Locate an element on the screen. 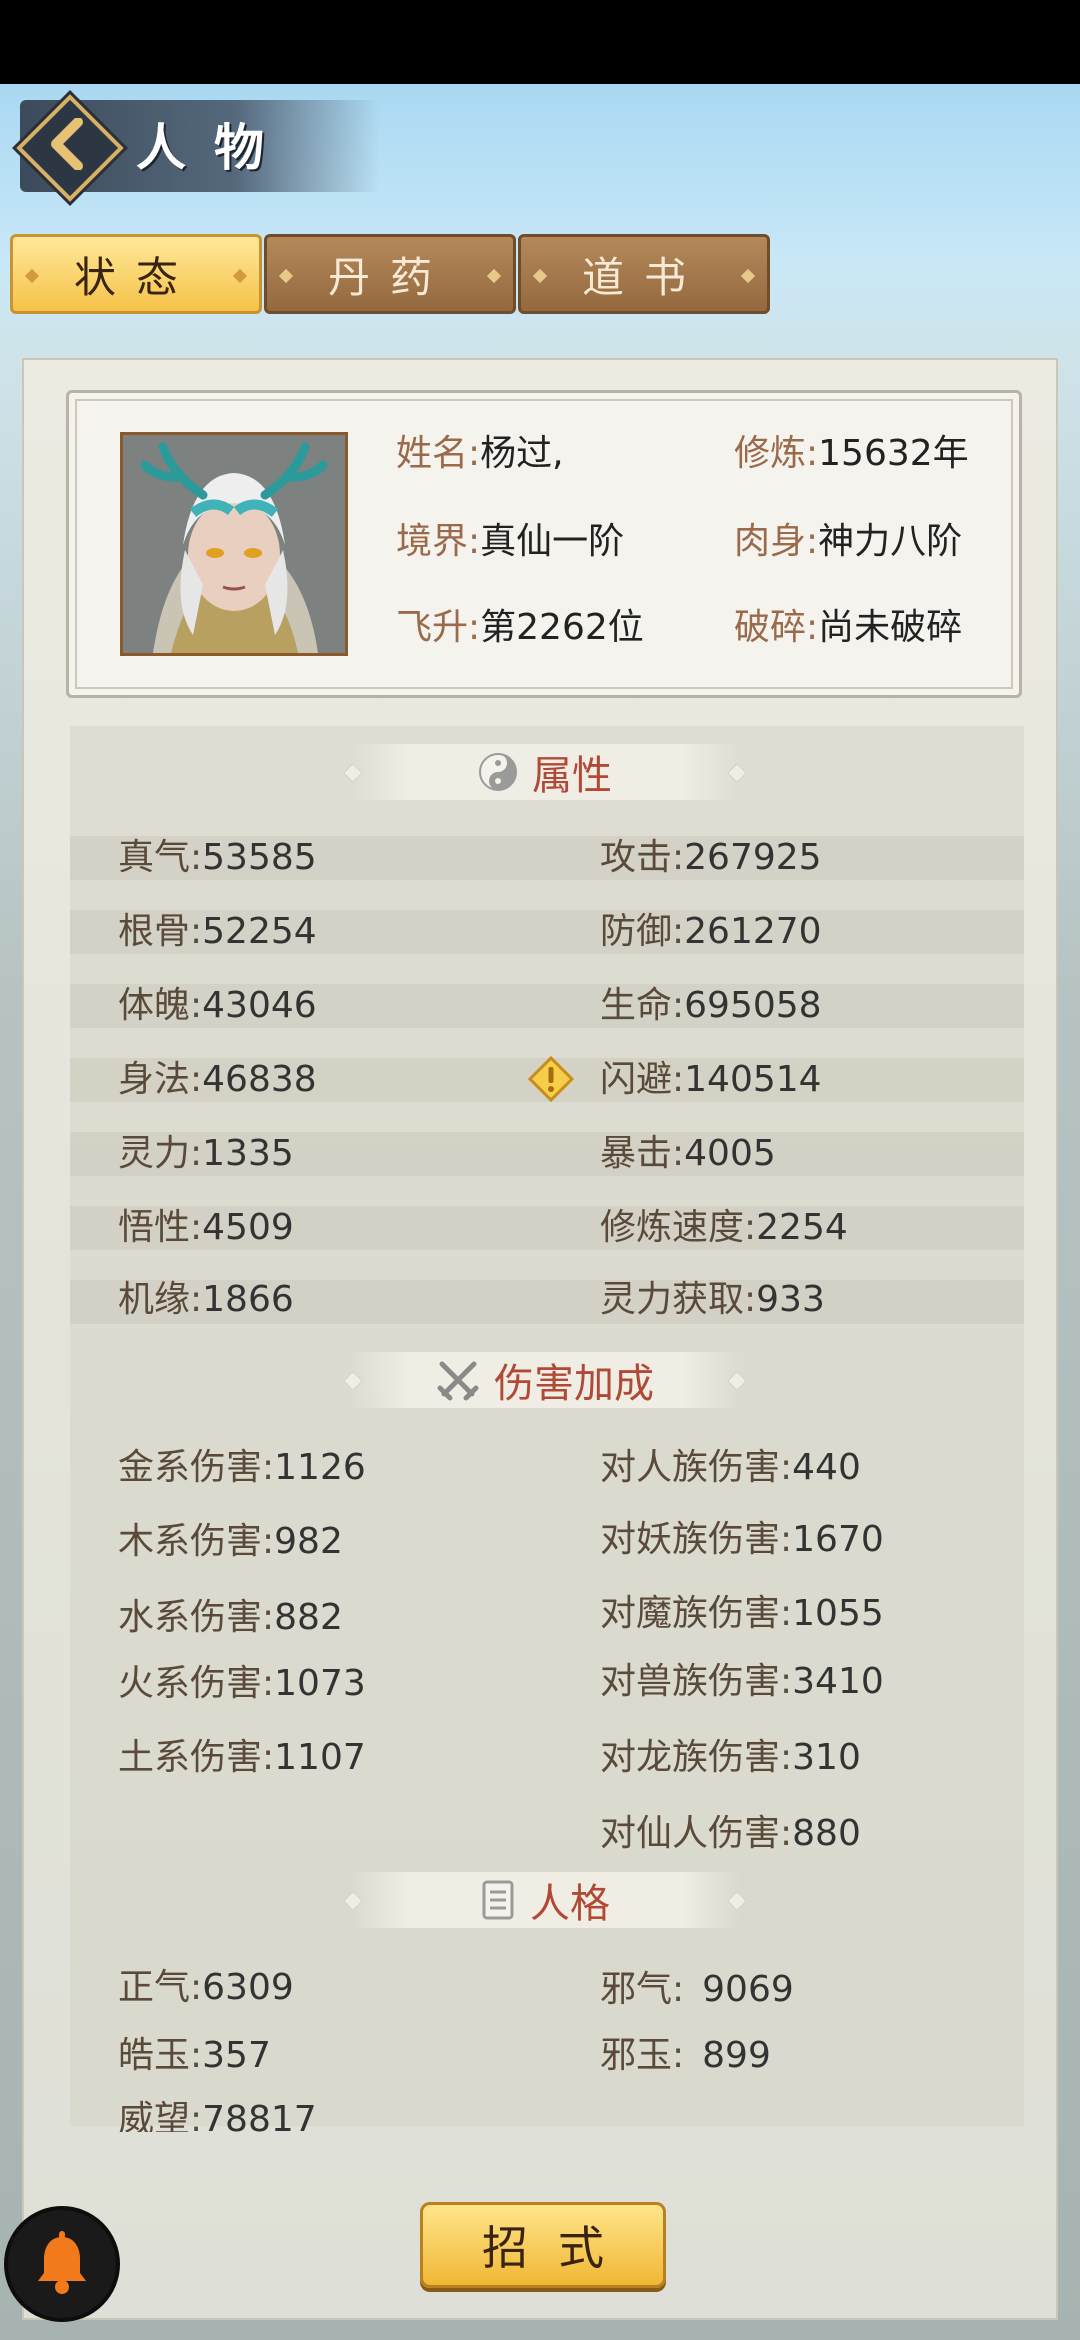 The height and width of the screenshot is (2340, 1080). damage-vs-immortal: 对仙人伤害:880 is located at coordinates (730, 1833).